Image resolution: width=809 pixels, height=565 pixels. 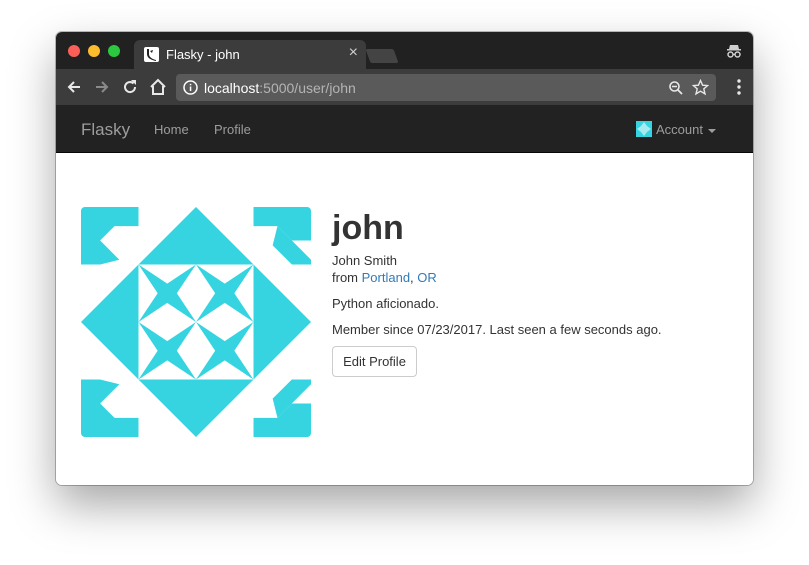 What do you see at coordinates (382, 56) in the screenshot?
I see `new-tab-button` at bounding box center [382, 56].